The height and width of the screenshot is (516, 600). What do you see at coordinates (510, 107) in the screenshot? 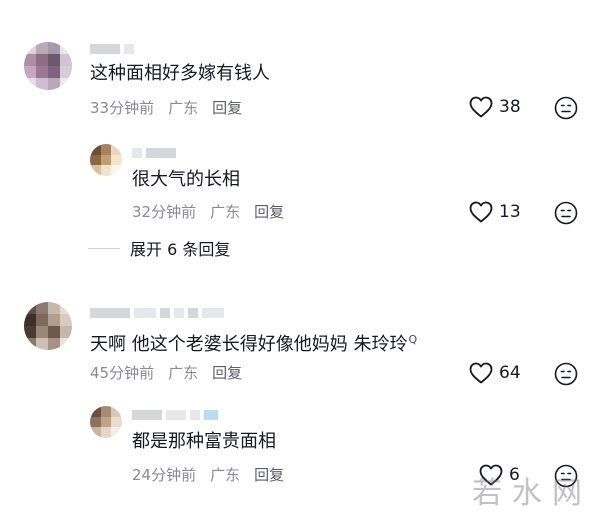
I see `like-count: 38` at bounding box center [510, 107].